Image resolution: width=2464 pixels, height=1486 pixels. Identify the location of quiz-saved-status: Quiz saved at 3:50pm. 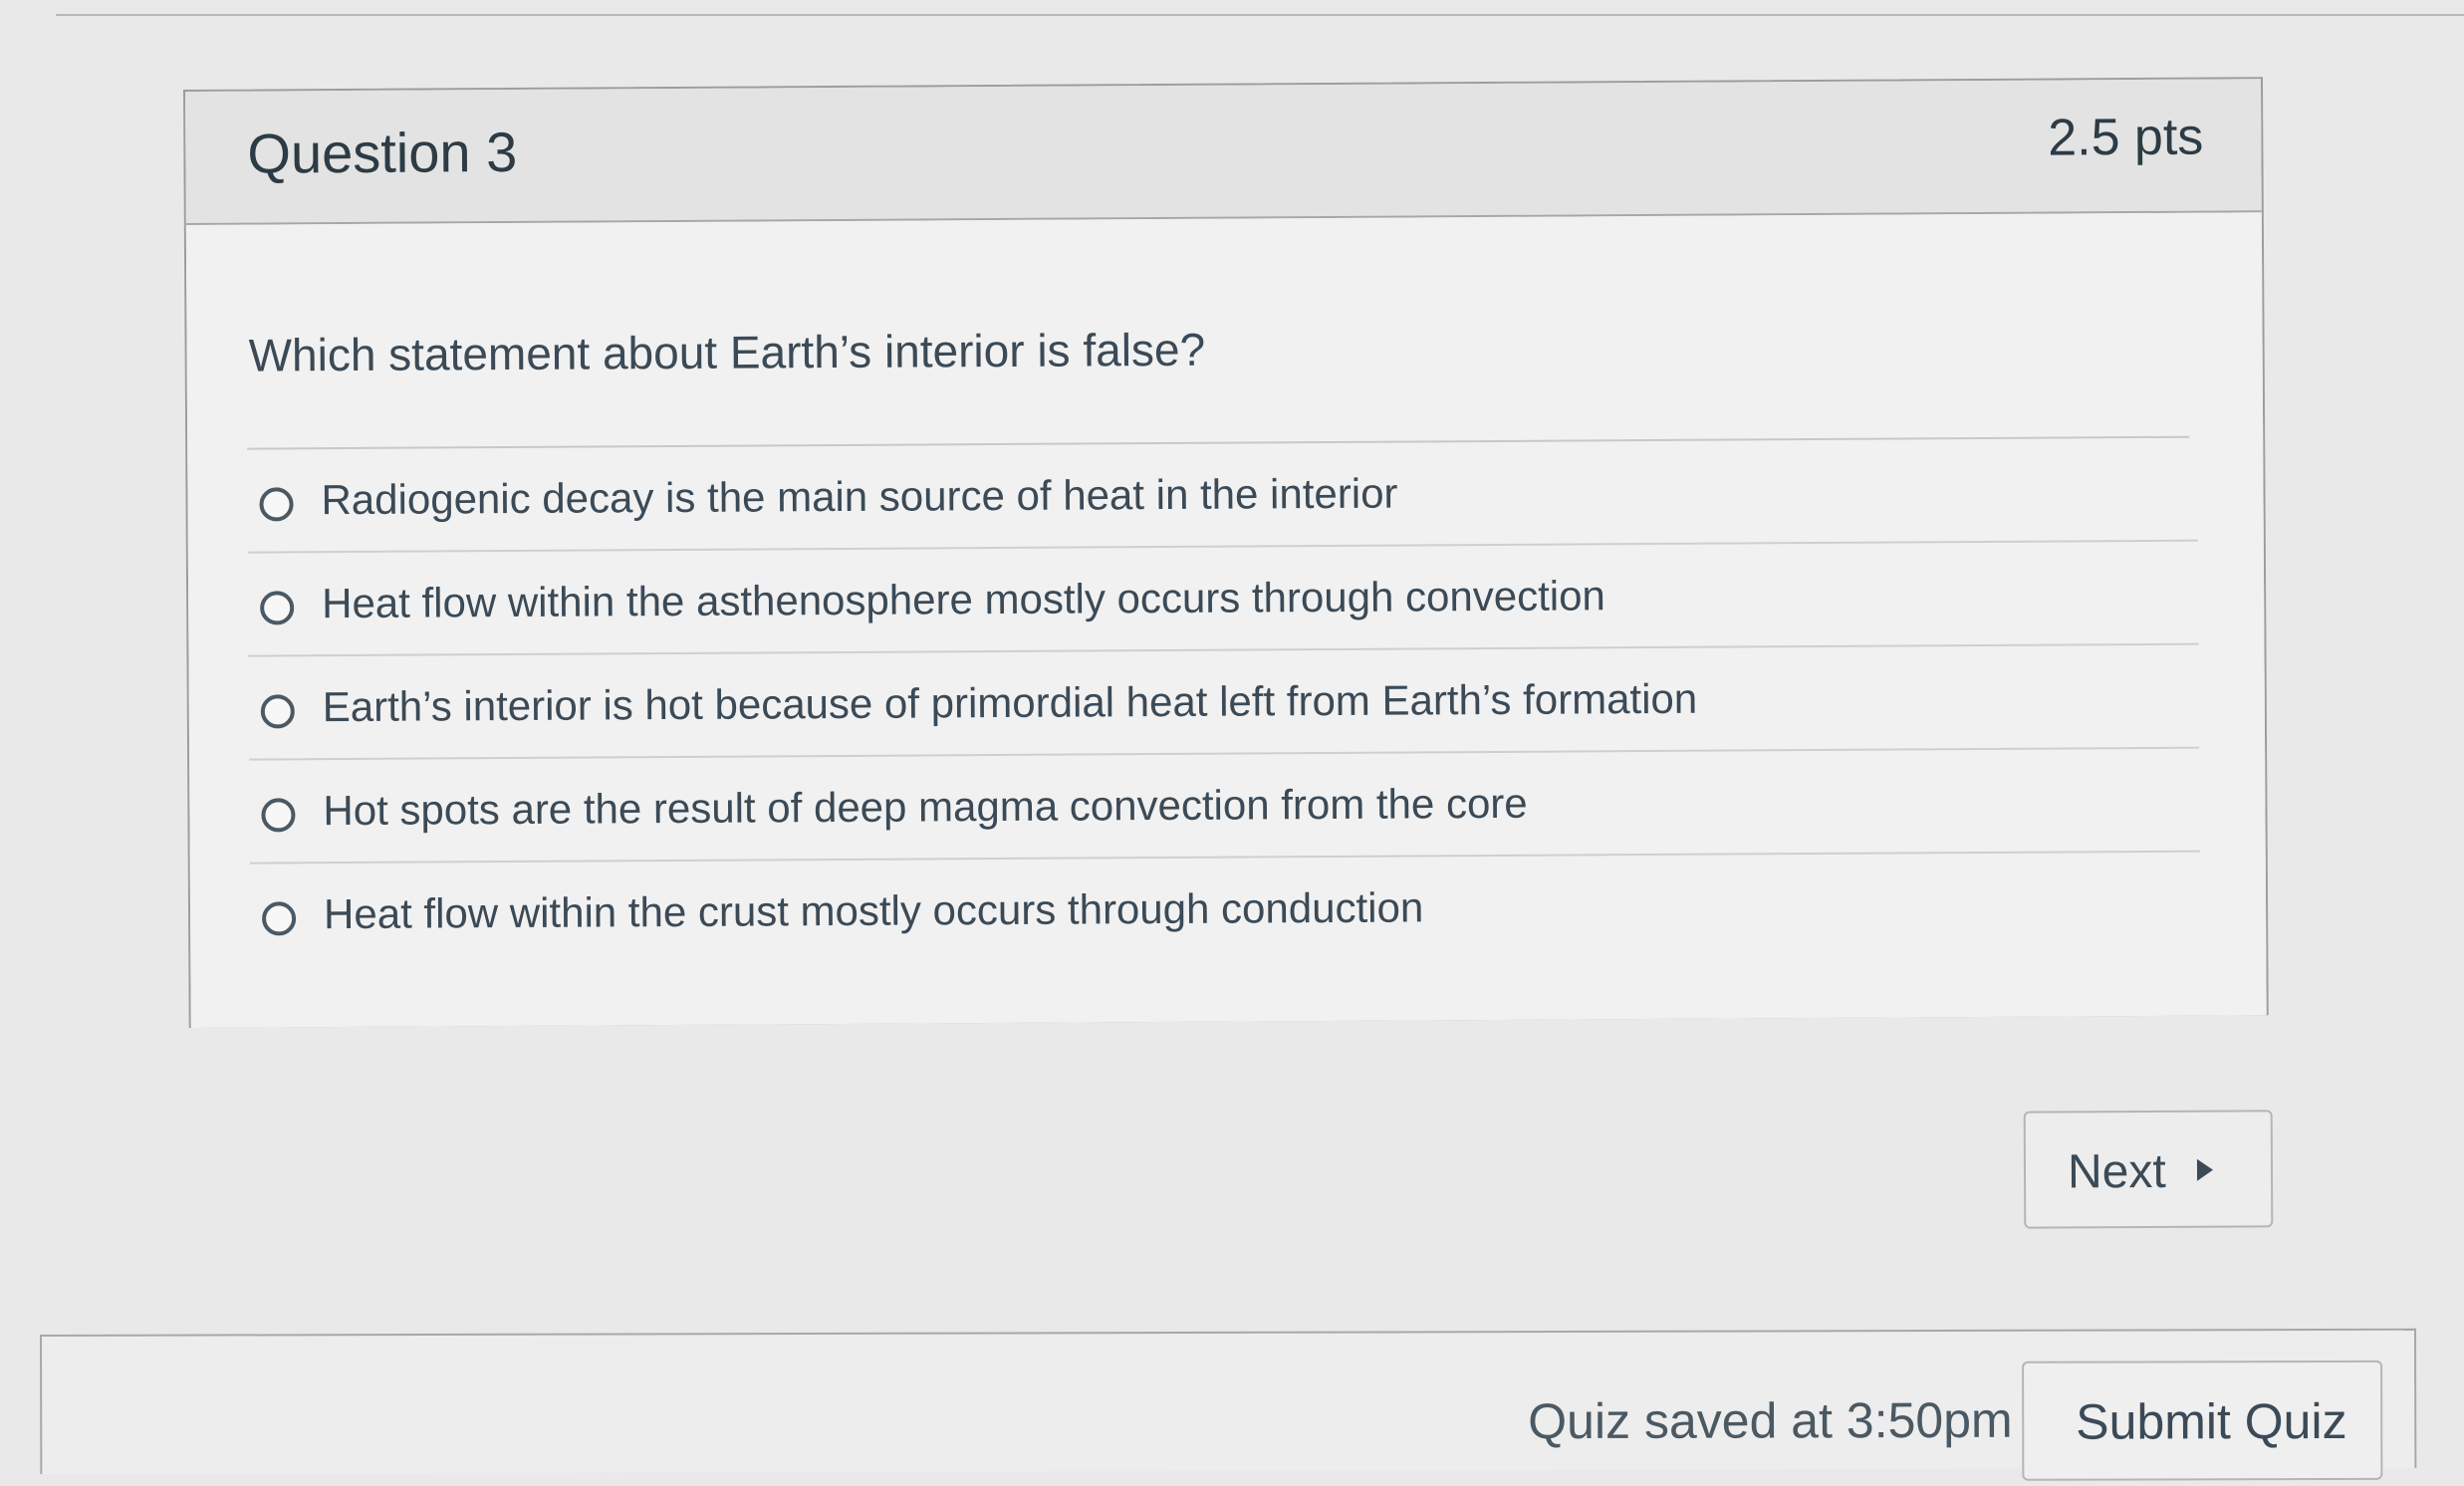
(1770, 1420).